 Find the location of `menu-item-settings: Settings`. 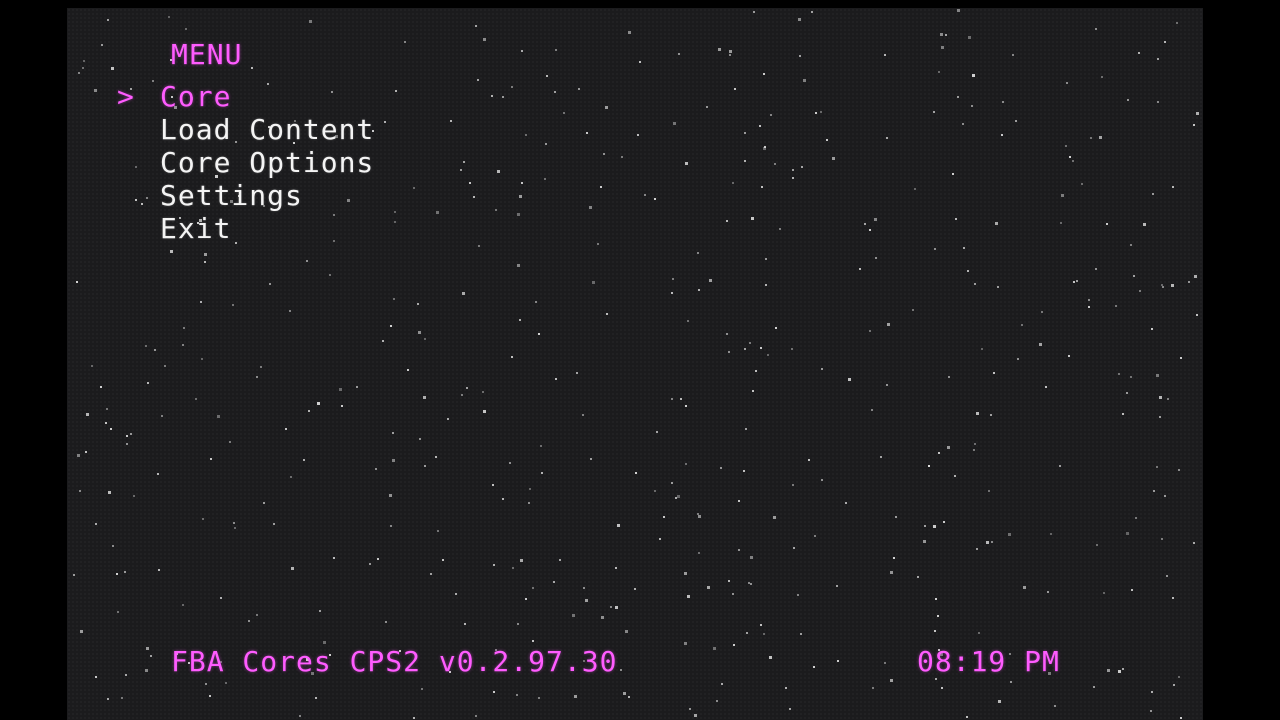

menu-item-settings: Settings is located at coordinates (267, 195).